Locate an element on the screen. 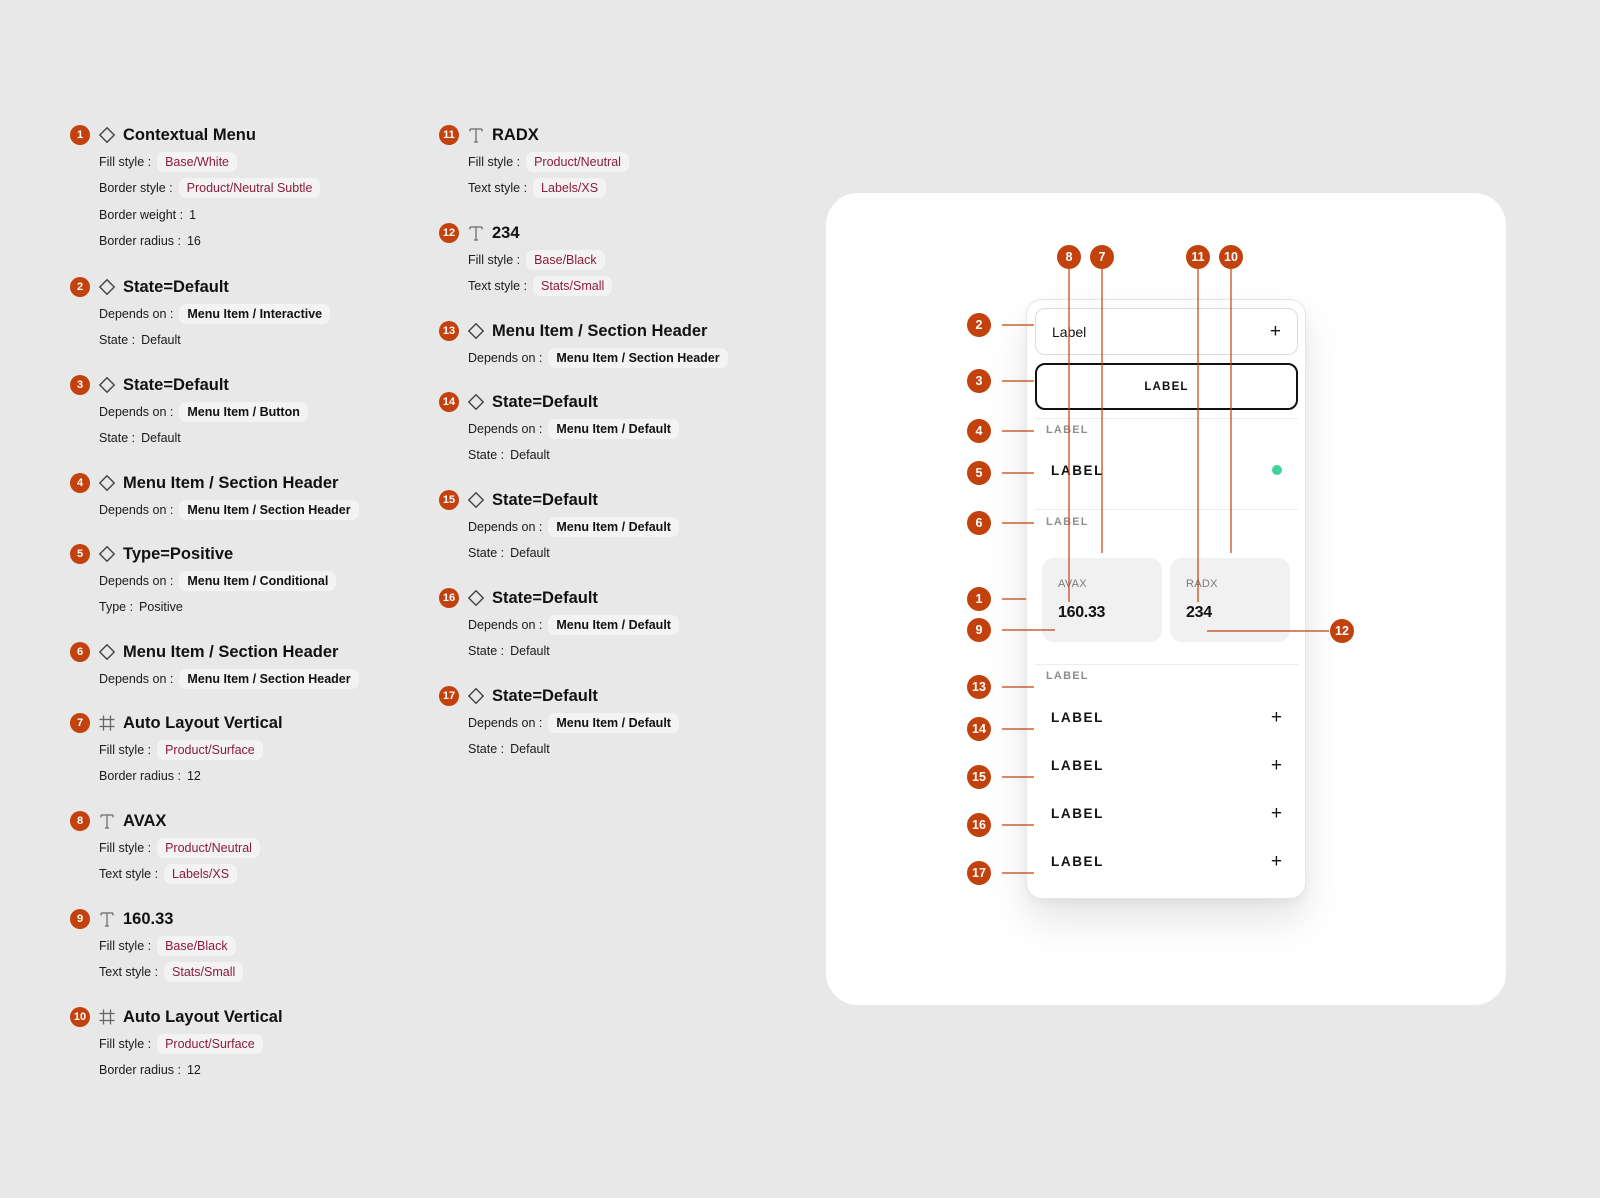  spec-property: Border radius : 16 is located at coordinates (254, 241).